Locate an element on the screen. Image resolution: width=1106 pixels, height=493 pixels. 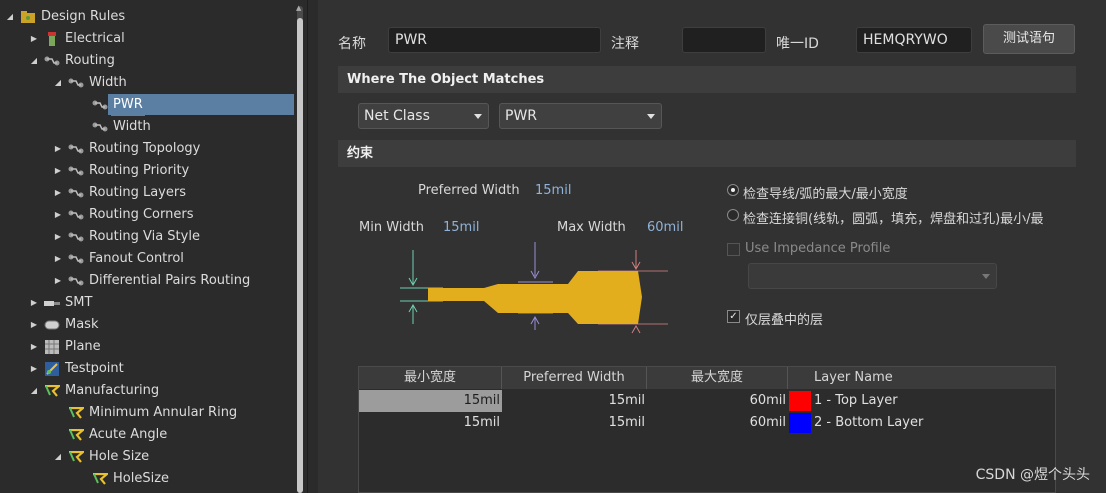
tree-item-fanout-control: ▶ Fanout Control is located at coordinates (119, 259).